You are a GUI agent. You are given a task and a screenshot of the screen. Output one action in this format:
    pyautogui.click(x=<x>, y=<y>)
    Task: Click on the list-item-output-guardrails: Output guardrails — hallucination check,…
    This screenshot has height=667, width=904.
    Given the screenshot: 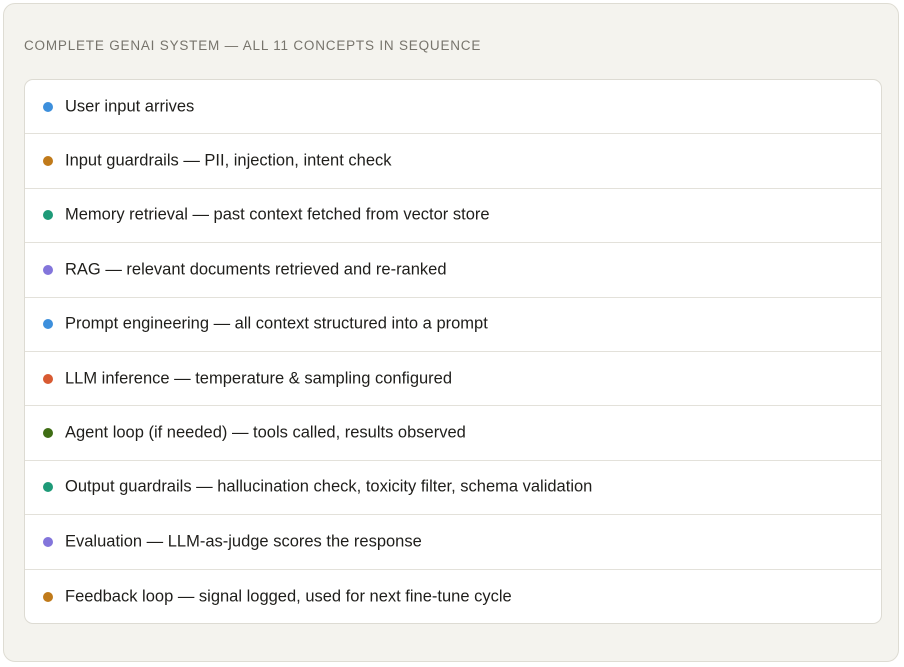 What is the action you would take?
    pyautogui.click(x=453, y=488)
    